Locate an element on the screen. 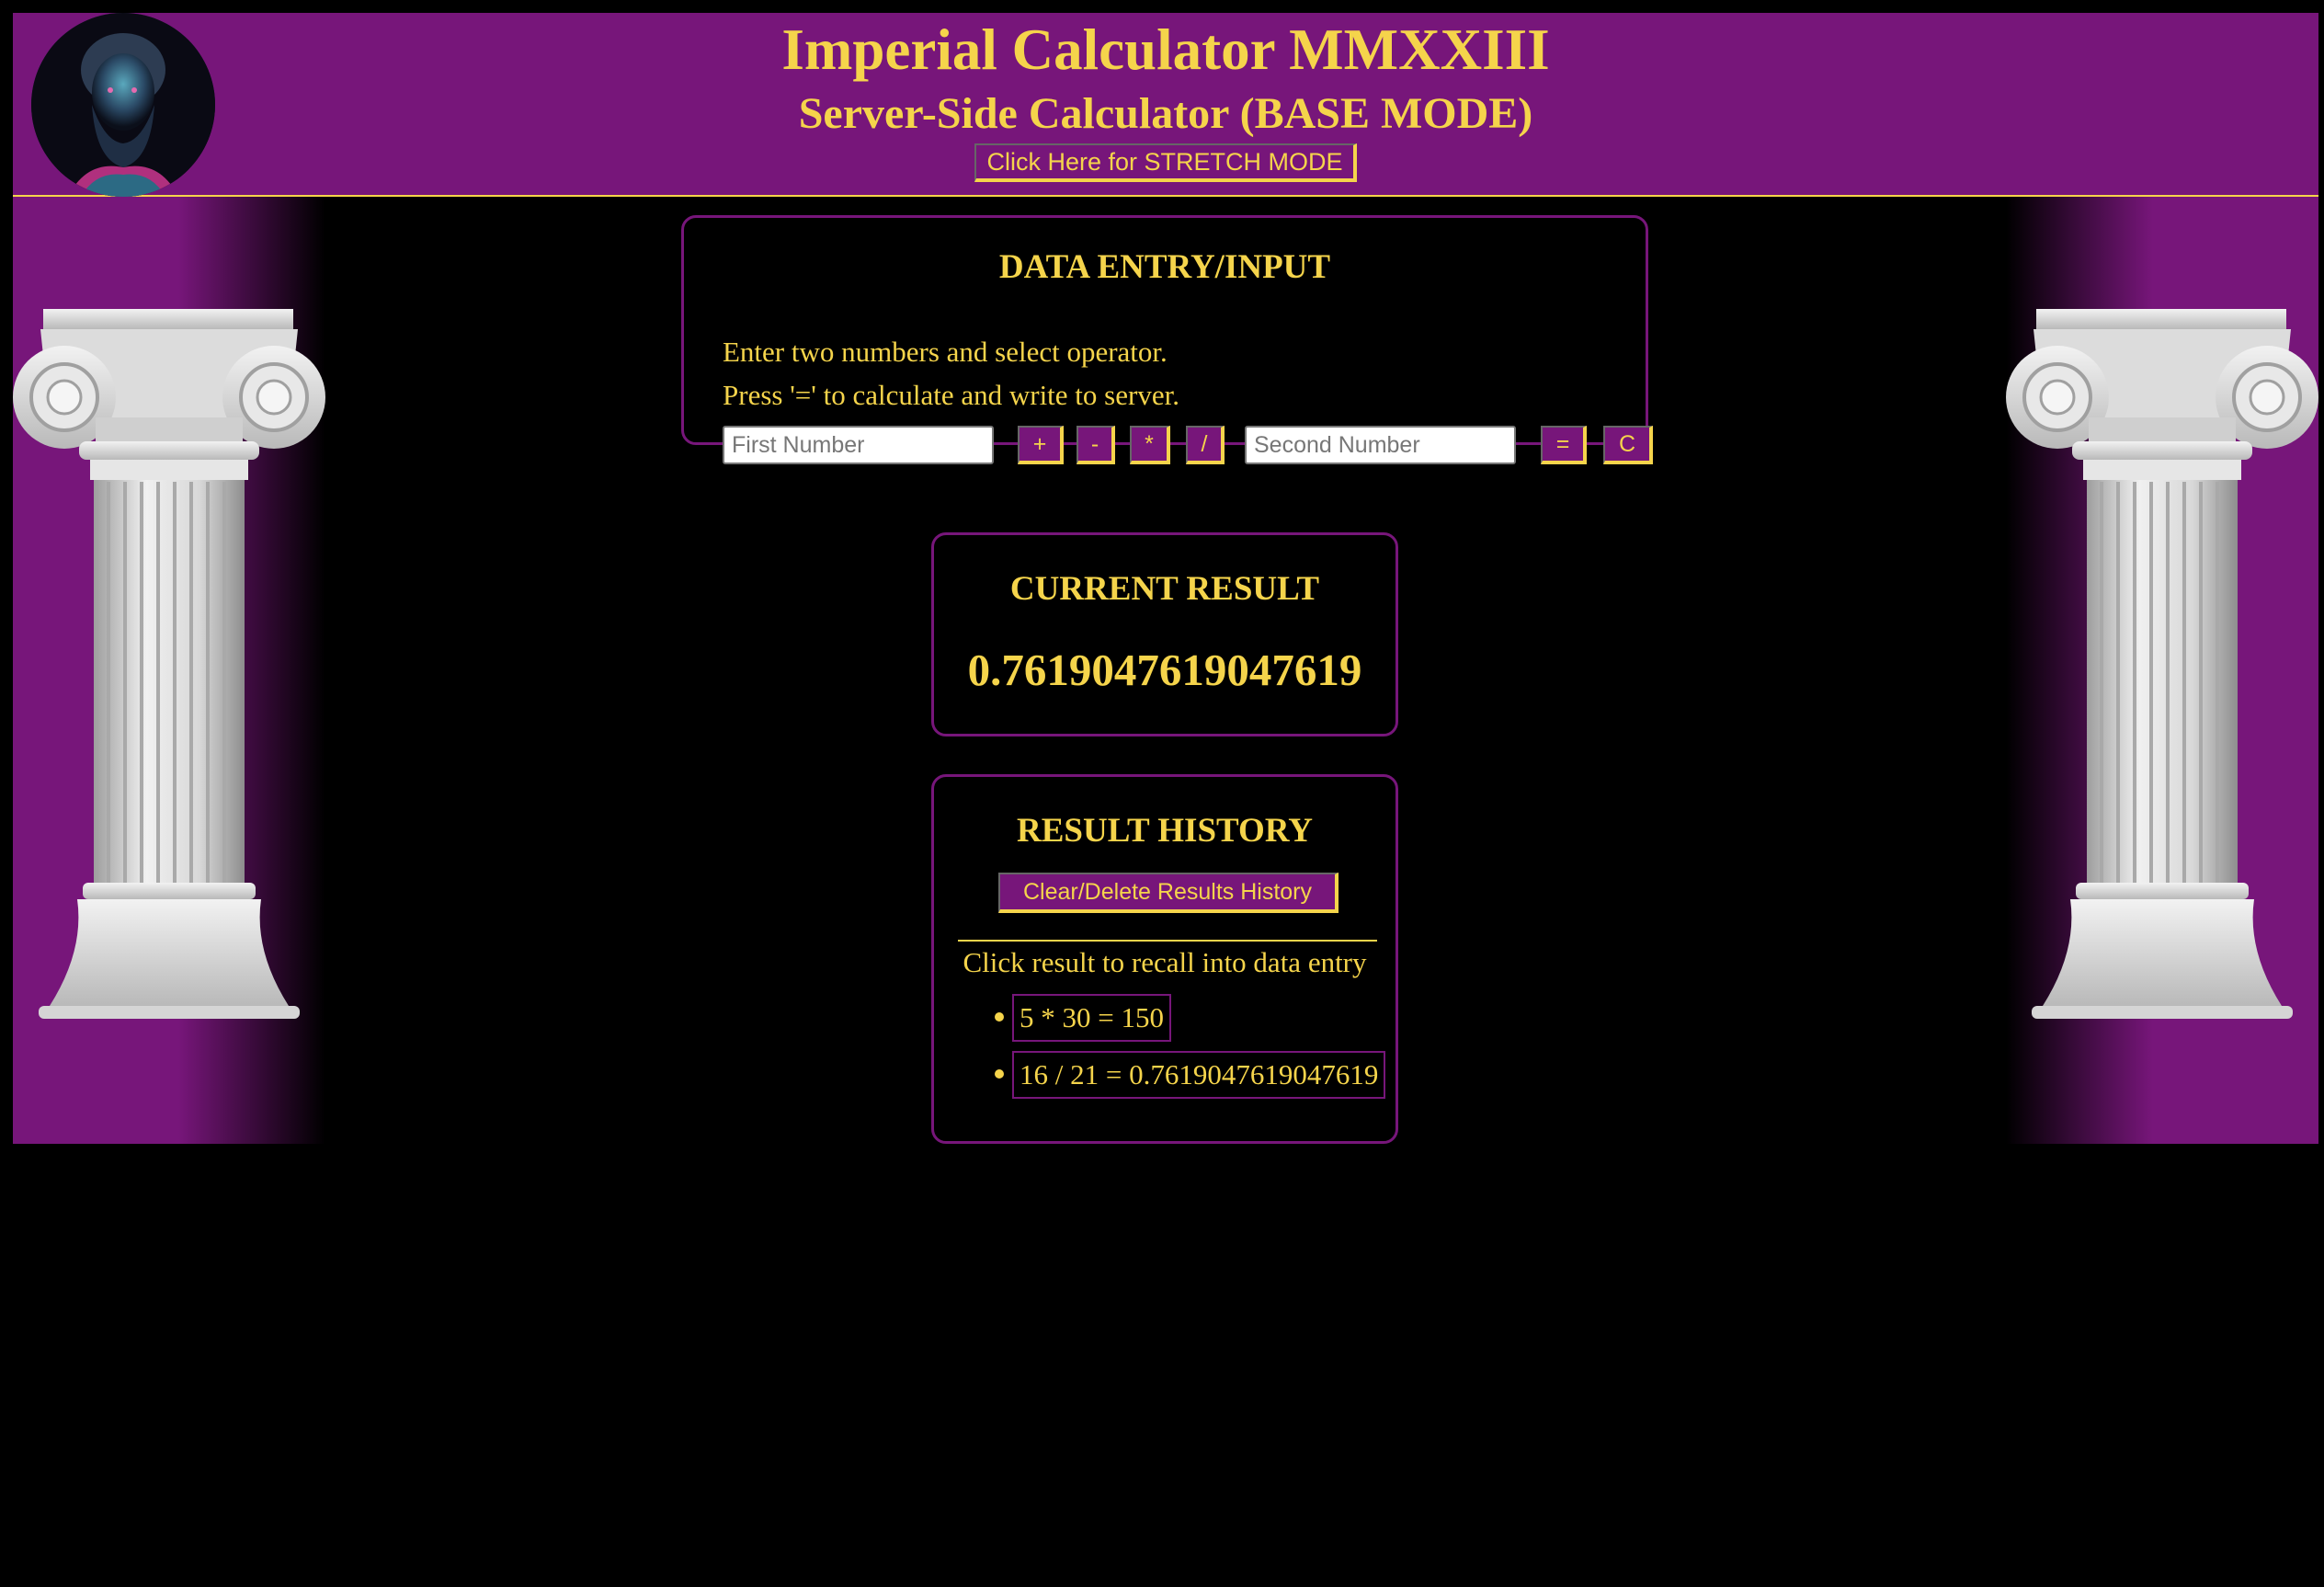 This screenshot has height=1587, width=2324. minus-button: - is located at coordinates (1096, 445).